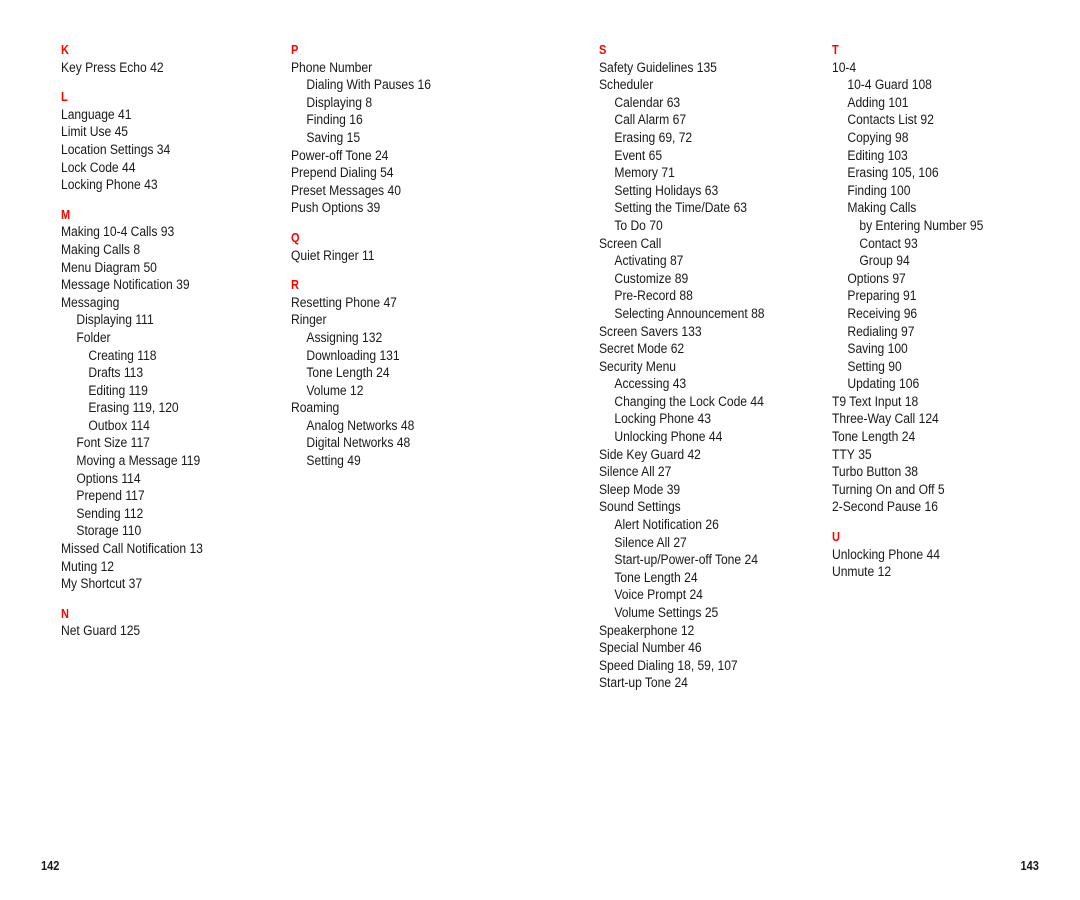 The height and width of the screenshot is (900, 1080). I want to click on index-entry: Unlocking Phone 44, so click(695, 438).